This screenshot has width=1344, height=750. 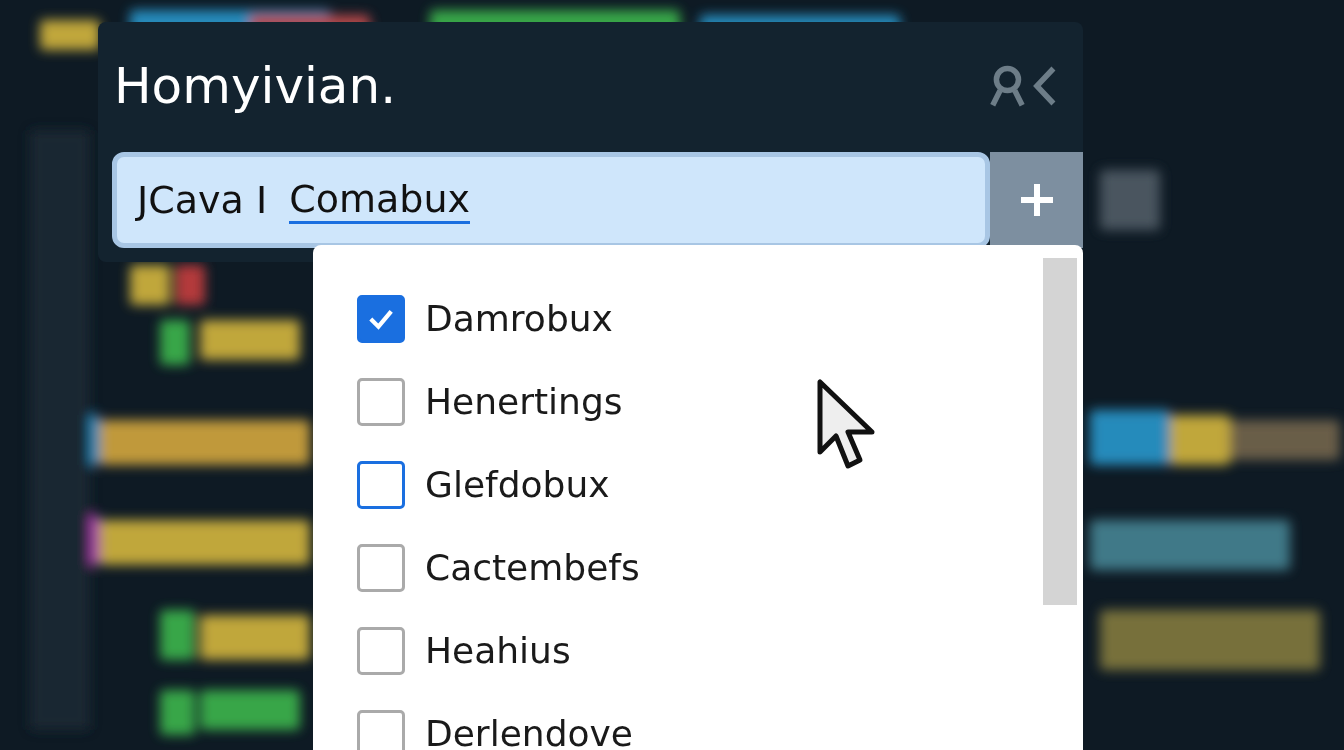 What do you see at coordinates (498, 650) in the screenshot?
I see `option-label: Heahius` at bounding box center [498, 650].